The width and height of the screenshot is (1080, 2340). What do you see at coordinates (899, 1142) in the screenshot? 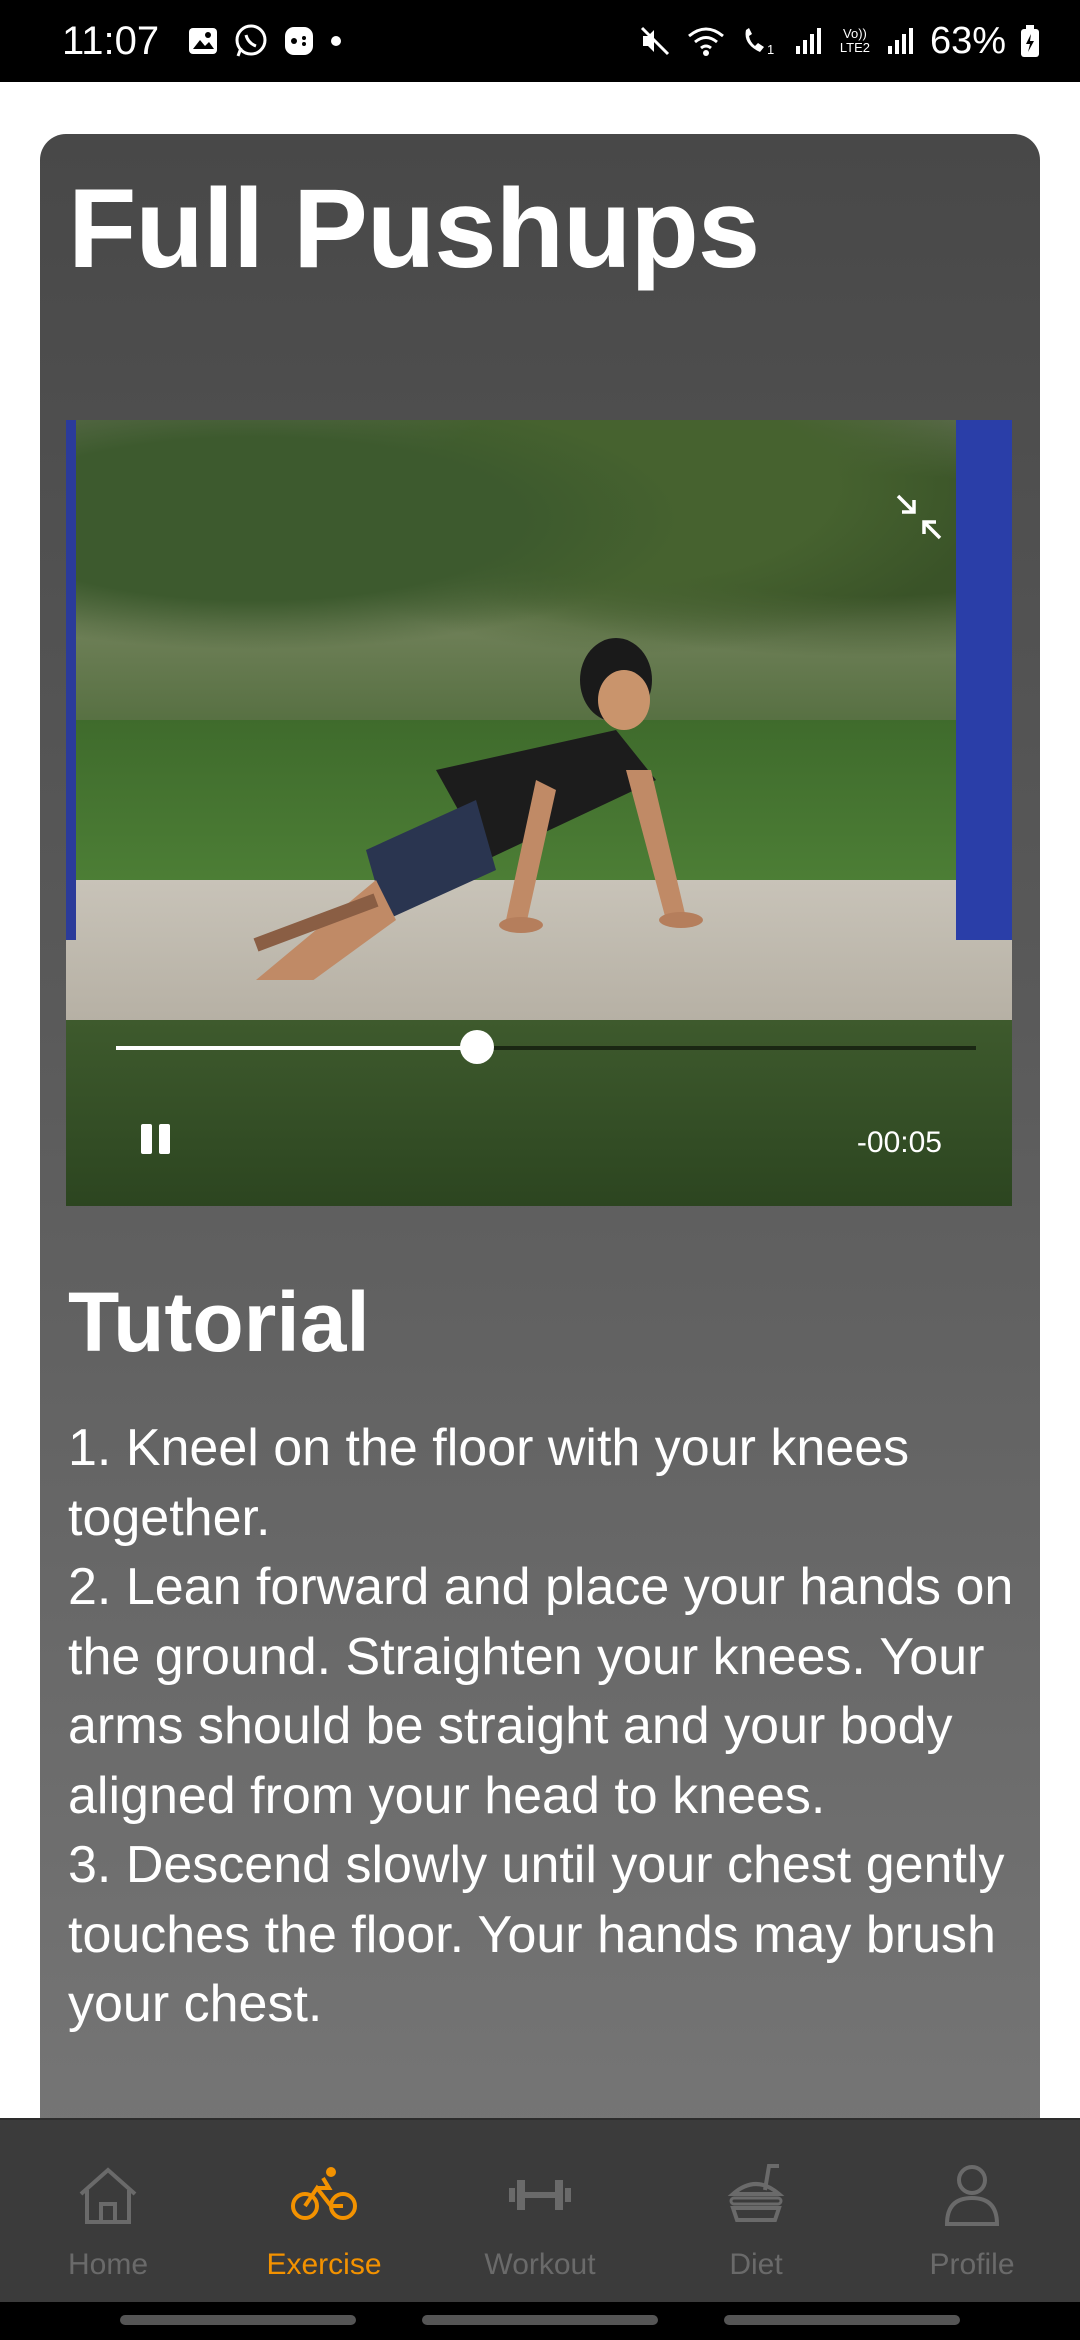
I see `video-time-remaining: -00:05` at bounding box center [899, 1142].